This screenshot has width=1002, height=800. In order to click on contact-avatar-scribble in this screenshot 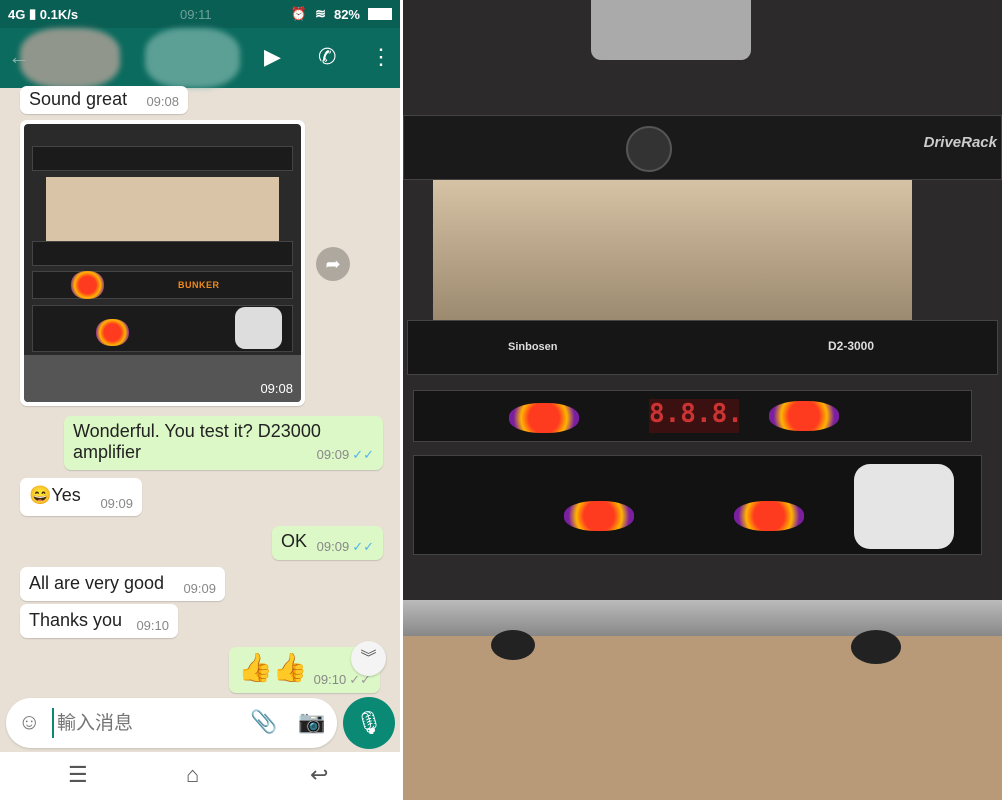, I will do `click(70, 58)`.